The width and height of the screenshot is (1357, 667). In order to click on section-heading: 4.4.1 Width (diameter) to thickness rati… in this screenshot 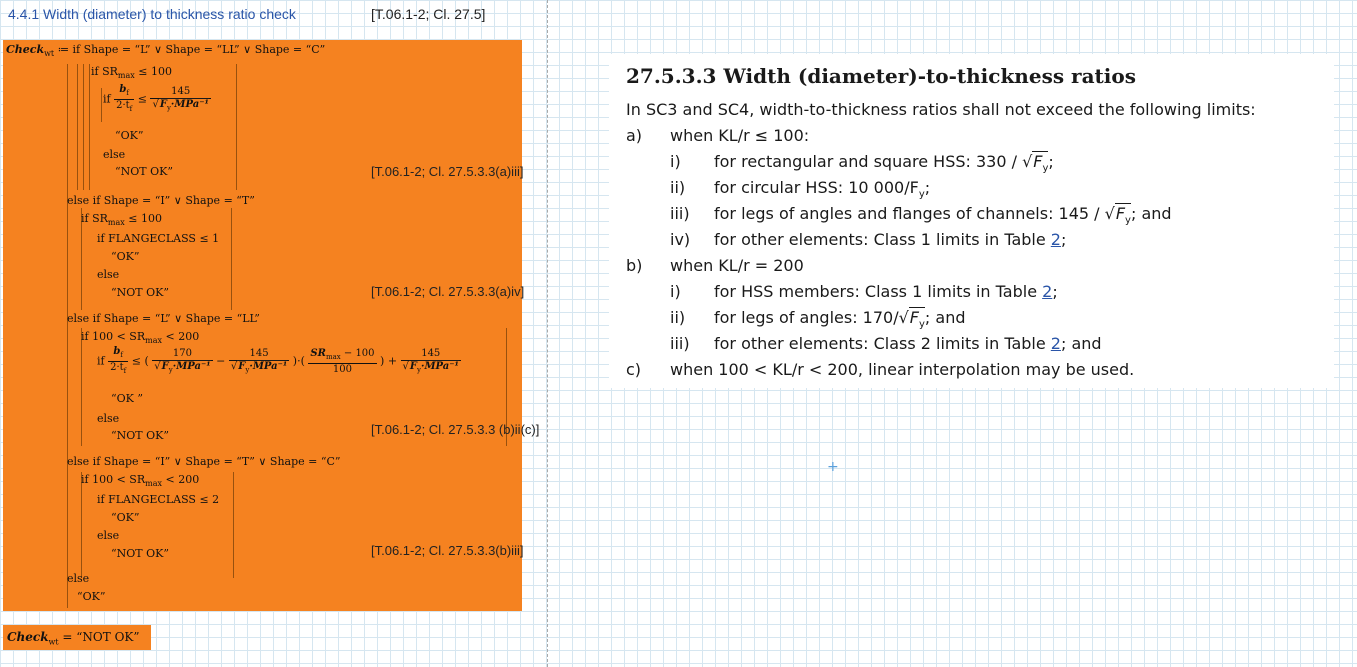, I will do `click(152, 14)`.